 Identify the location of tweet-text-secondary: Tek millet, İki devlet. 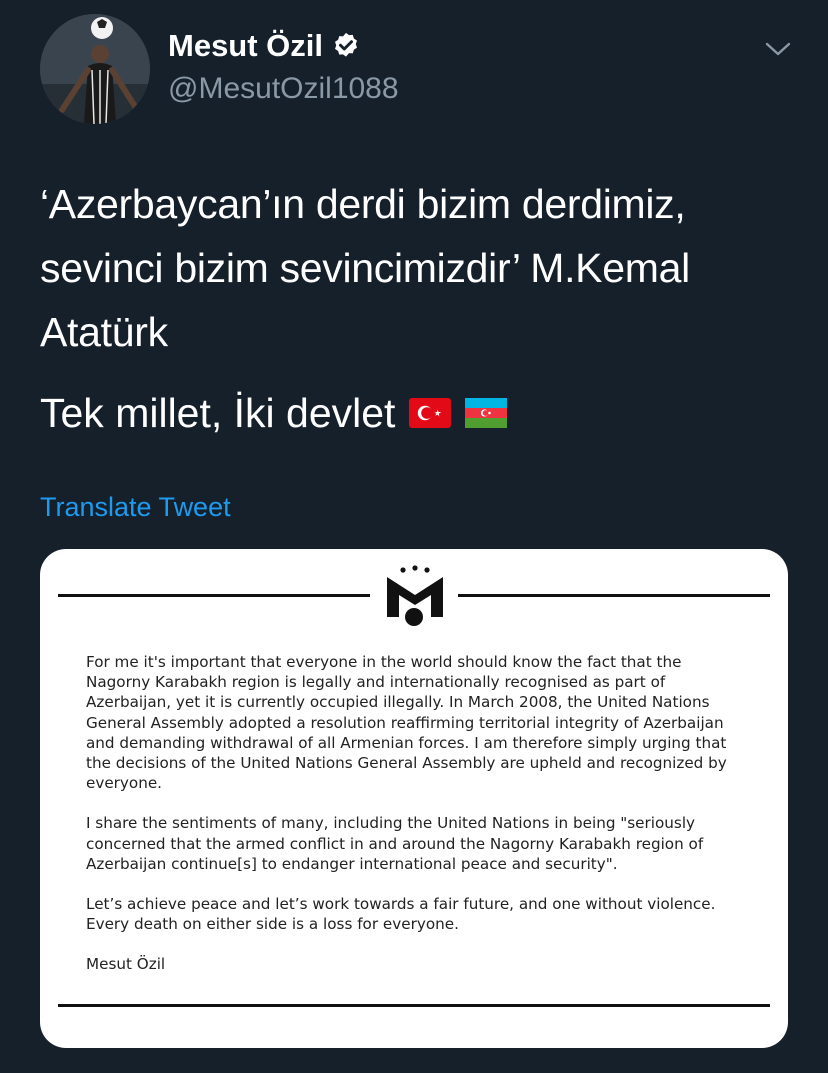
(274, 413).